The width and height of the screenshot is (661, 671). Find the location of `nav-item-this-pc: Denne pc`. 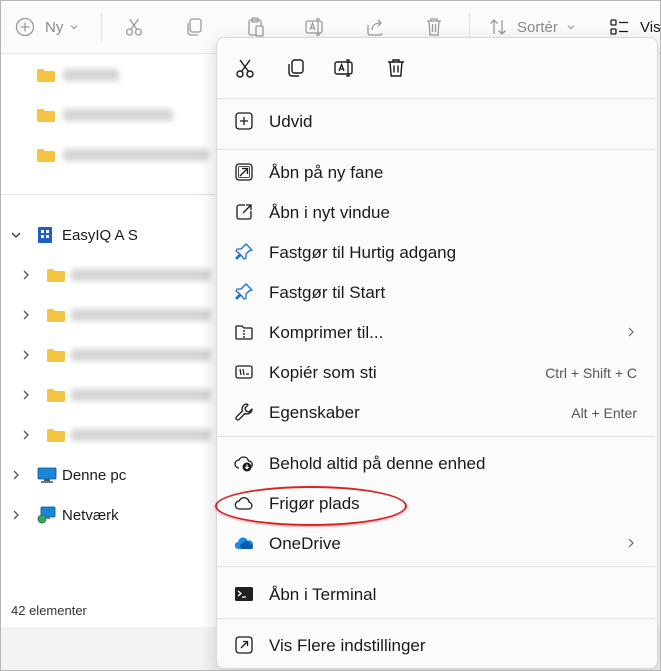

nav-item-this-pc: Denne pc is located at coordinates (108, 475).